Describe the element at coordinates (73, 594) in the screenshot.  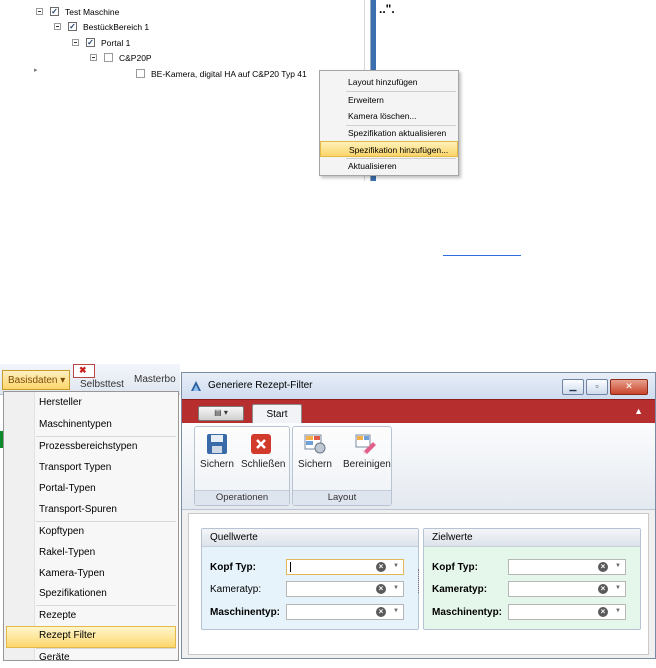
I see `menu-spezifikationen: Spezifikationen` at that location.